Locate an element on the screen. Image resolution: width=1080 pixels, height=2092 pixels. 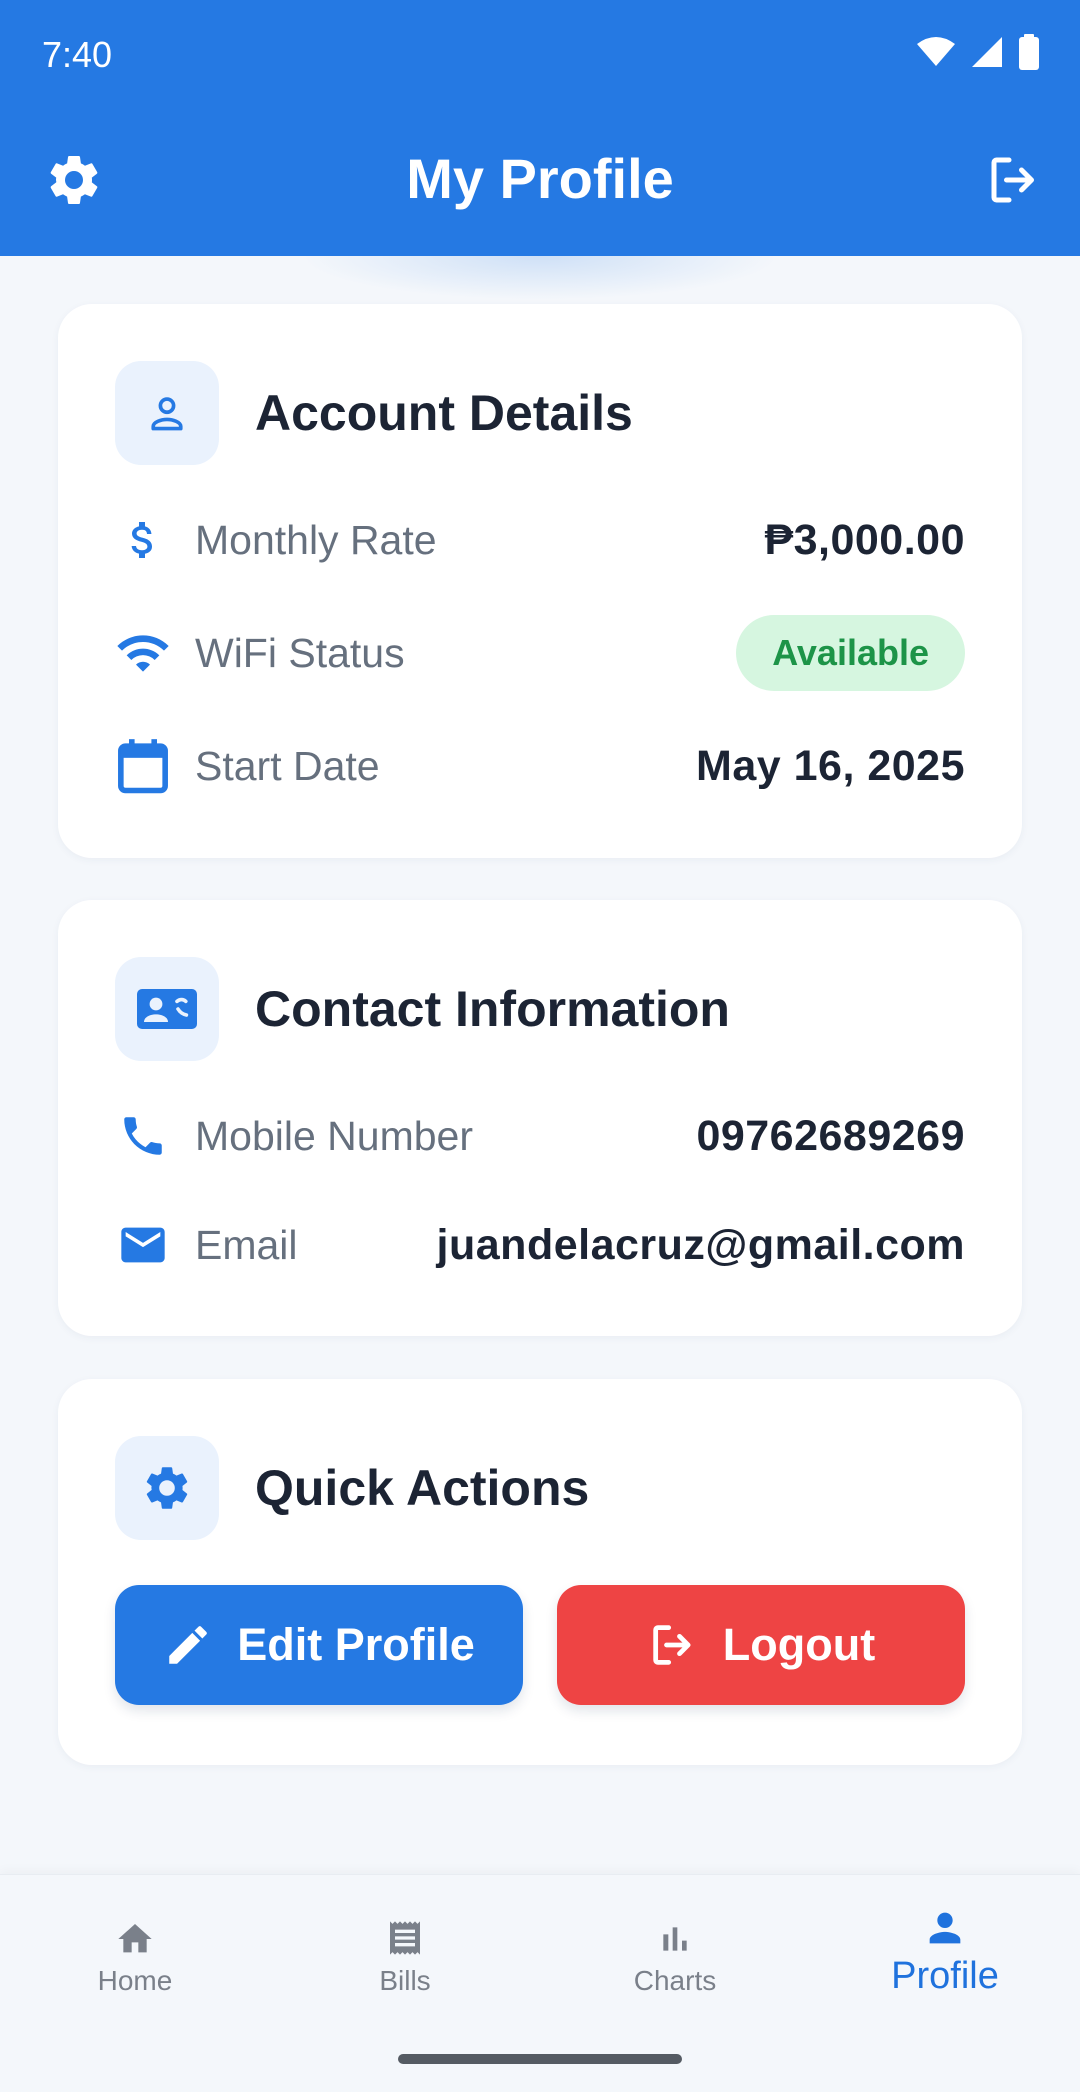
dollar-icon is located at coordinates (141, 540).